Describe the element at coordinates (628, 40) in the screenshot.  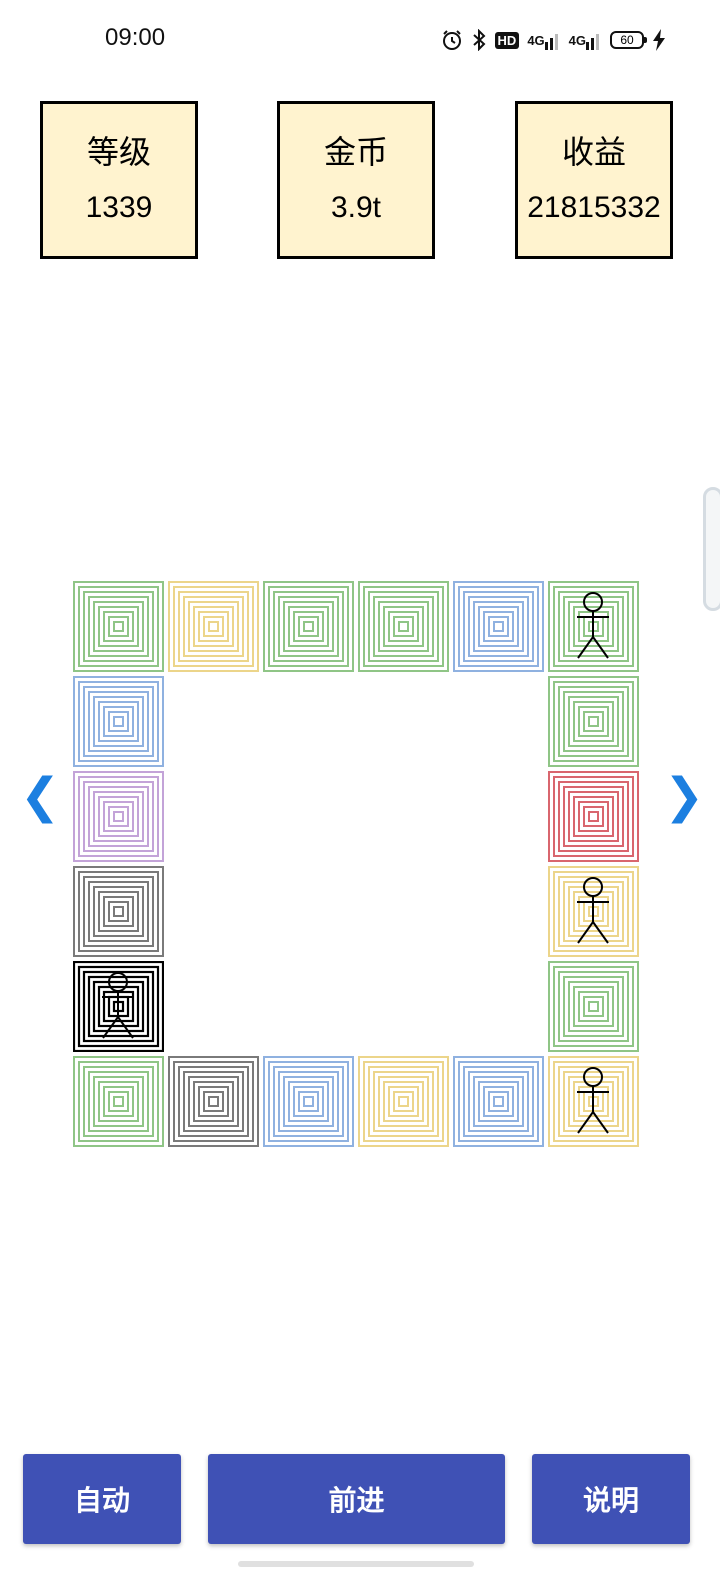
I see `battery-icon: 60` at that location.